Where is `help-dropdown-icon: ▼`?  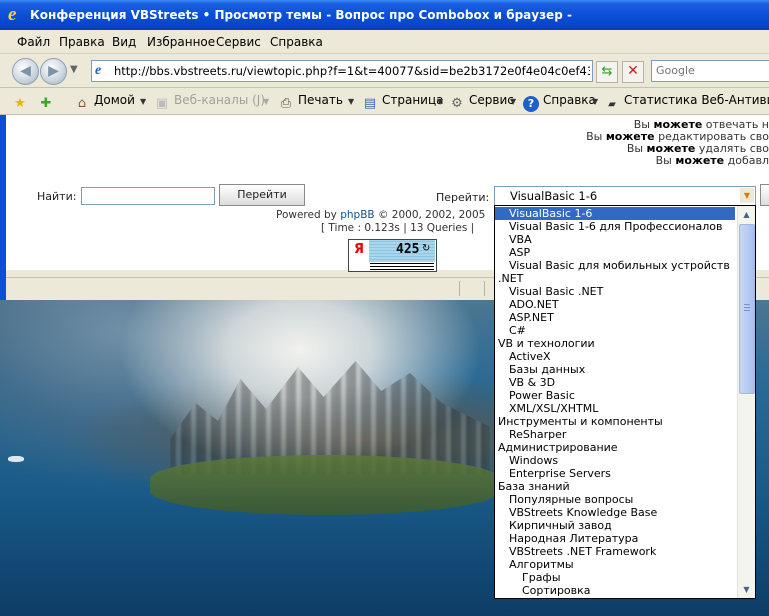
help-dropdown-icon: ▼ is located at coordinates (595, 101).